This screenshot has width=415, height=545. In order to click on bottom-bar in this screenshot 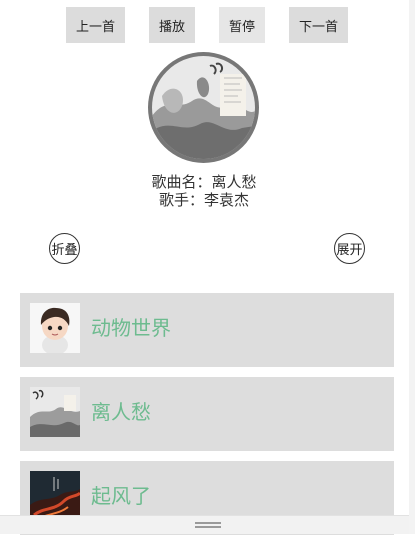, I will do `click(204, 524)`.